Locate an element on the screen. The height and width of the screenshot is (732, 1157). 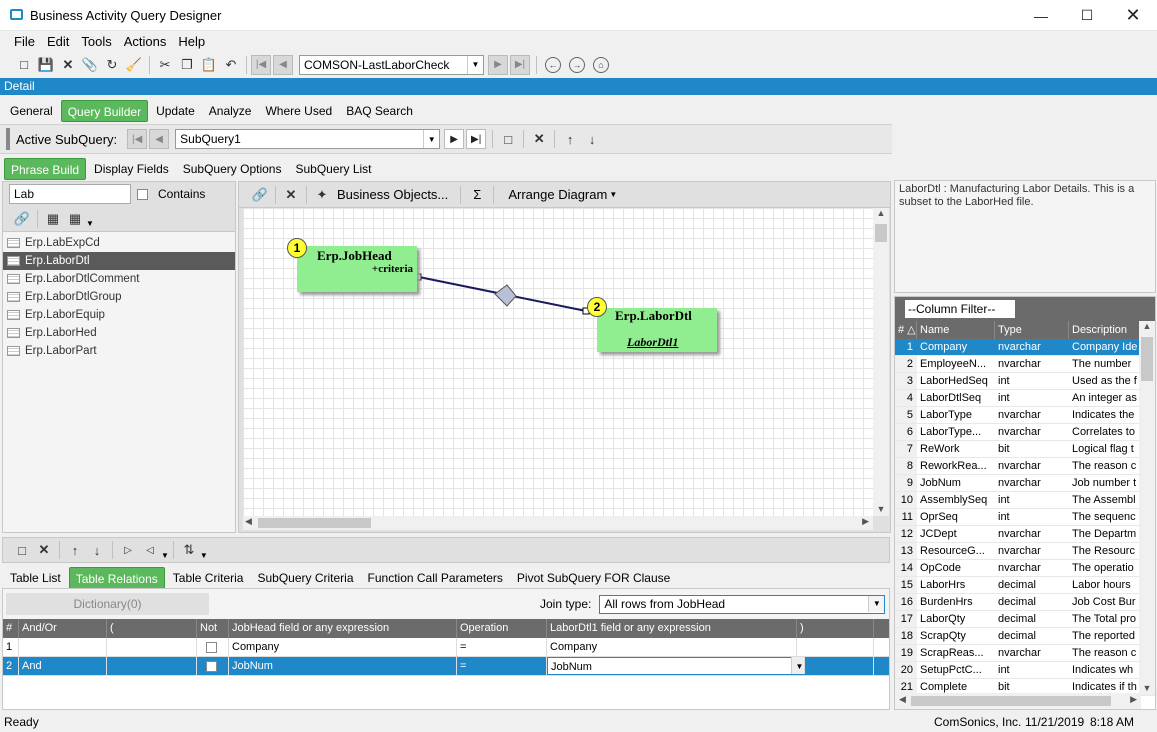
table-list-item: Erp.LaborHed is located at coordinates (119, 333).